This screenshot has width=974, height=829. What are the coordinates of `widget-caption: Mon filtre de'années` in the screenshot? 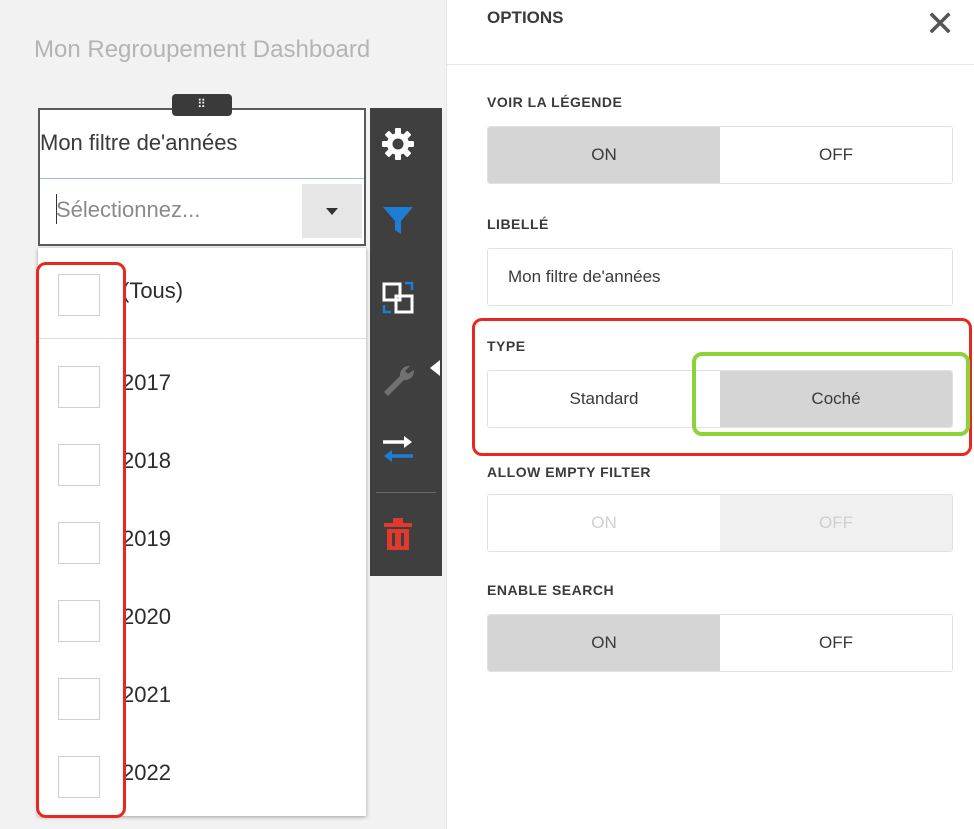 It's located at (139, 142).